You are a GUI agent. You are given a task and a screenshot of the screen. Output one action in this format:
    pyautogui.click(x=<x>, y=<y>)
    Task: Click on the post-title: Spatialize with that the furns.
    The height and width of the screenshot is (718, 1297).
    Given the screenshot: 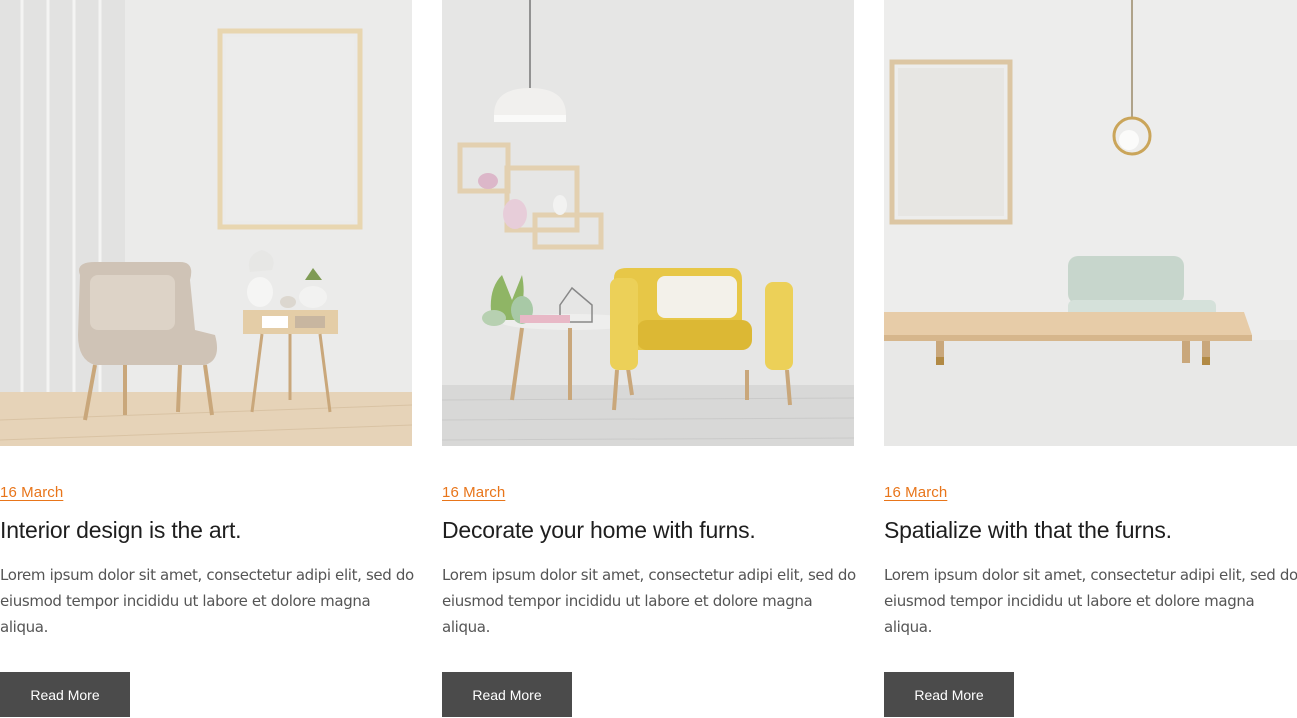 What is the action you would take?
    pyautogui.click(x=1090, y=530)
    